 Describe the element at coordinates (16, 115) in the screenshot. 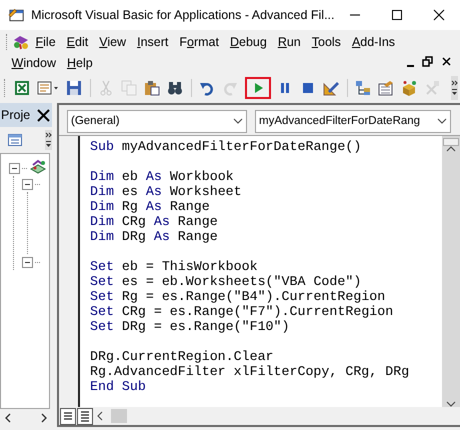

I see `pane-title: Proje` at that location.